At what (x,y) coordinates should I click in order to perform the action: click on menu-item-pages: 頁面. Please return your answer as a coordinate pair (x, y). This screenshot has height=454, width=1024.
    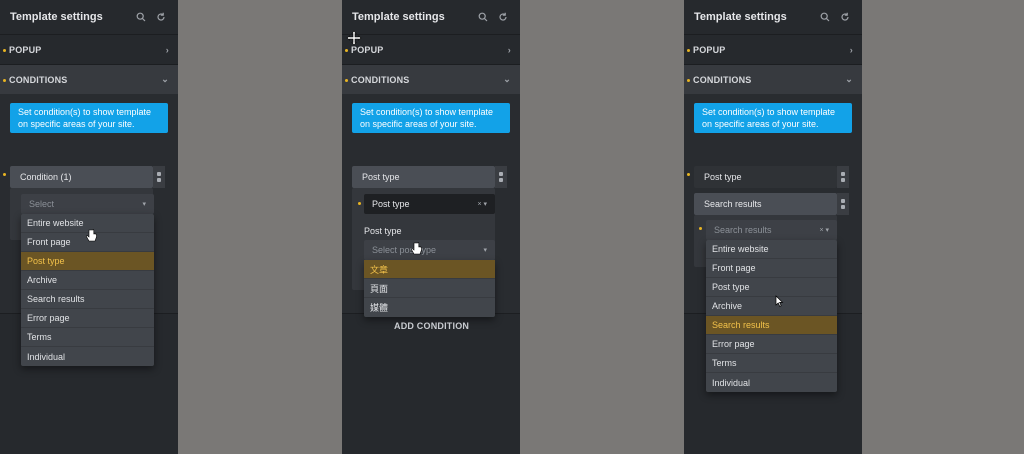
    Looking at the image, I should click on (429, 288).